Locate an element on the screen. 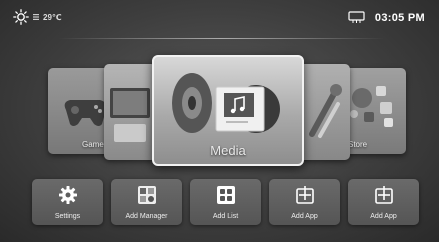 Image resolution: width=439 pixels, height=242 pixels. carousel-label-store: Store is located at coordinates (358, 144).